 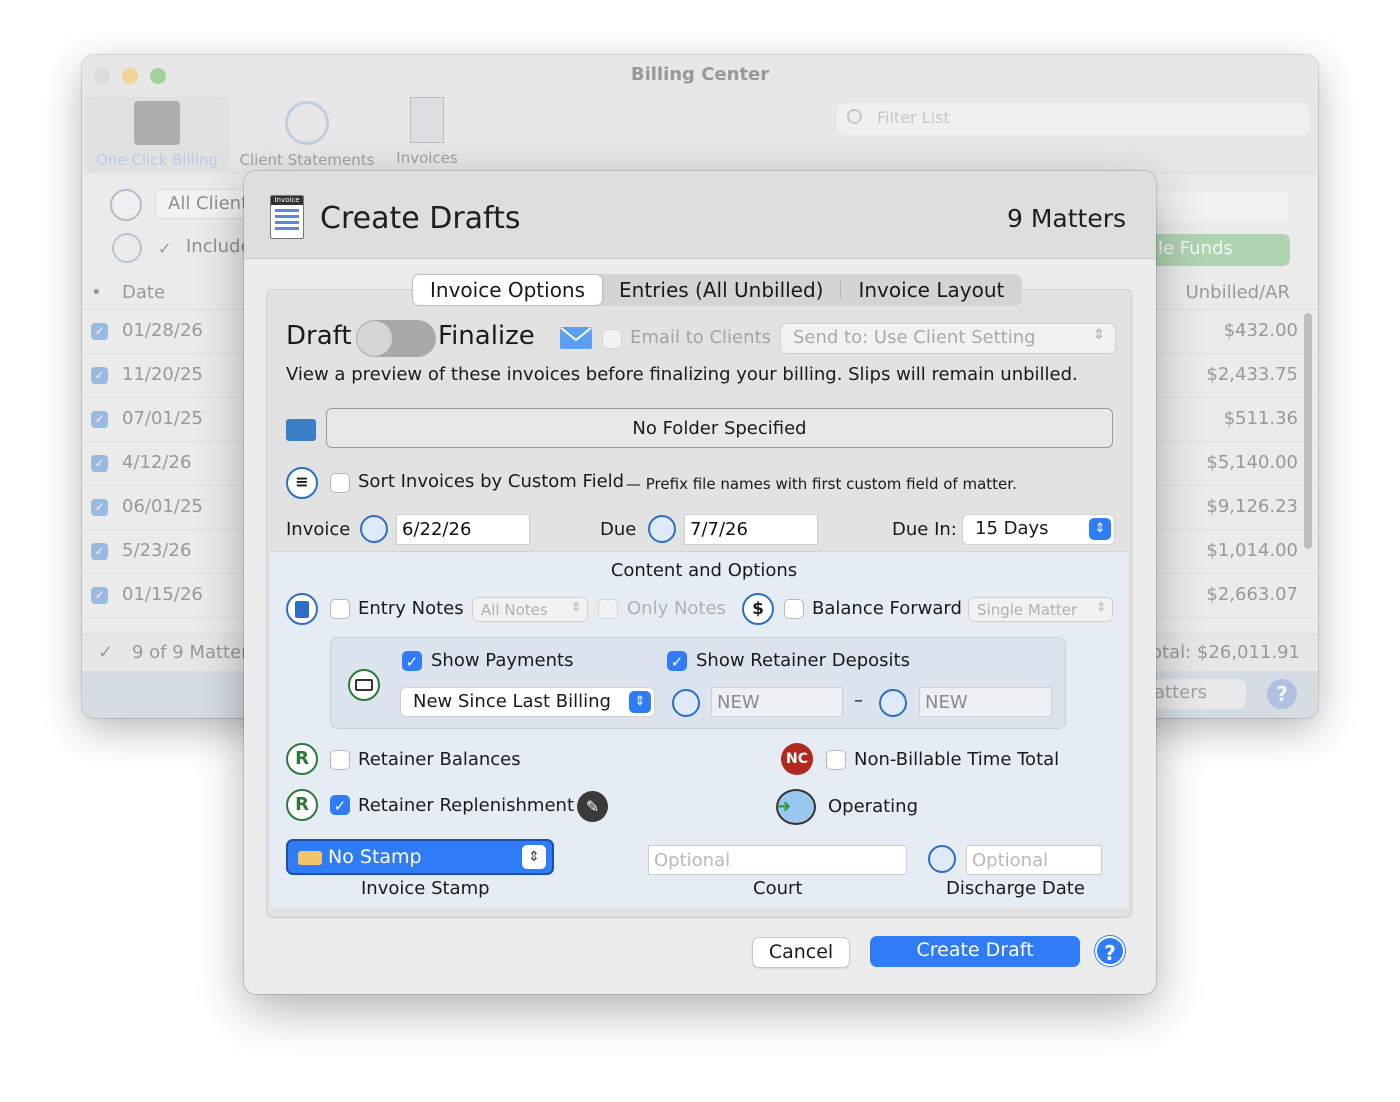 What do you see at coordinates (777, 702) in the screenshot?
I see `range-start-field: NEW` at bounding box center [777, 702].